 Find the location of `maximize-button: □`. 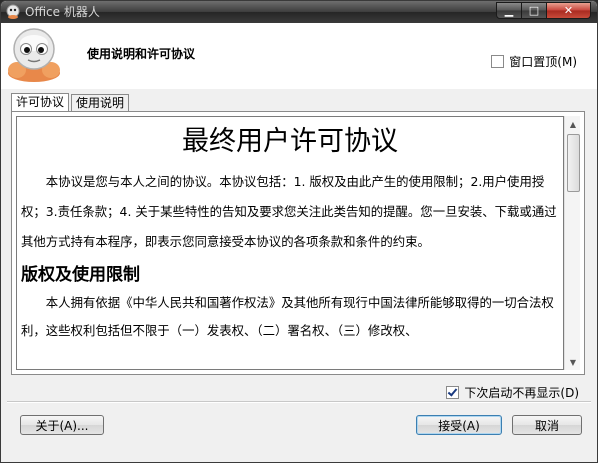

maximize-button: □ is located at coordinates (534, 10).